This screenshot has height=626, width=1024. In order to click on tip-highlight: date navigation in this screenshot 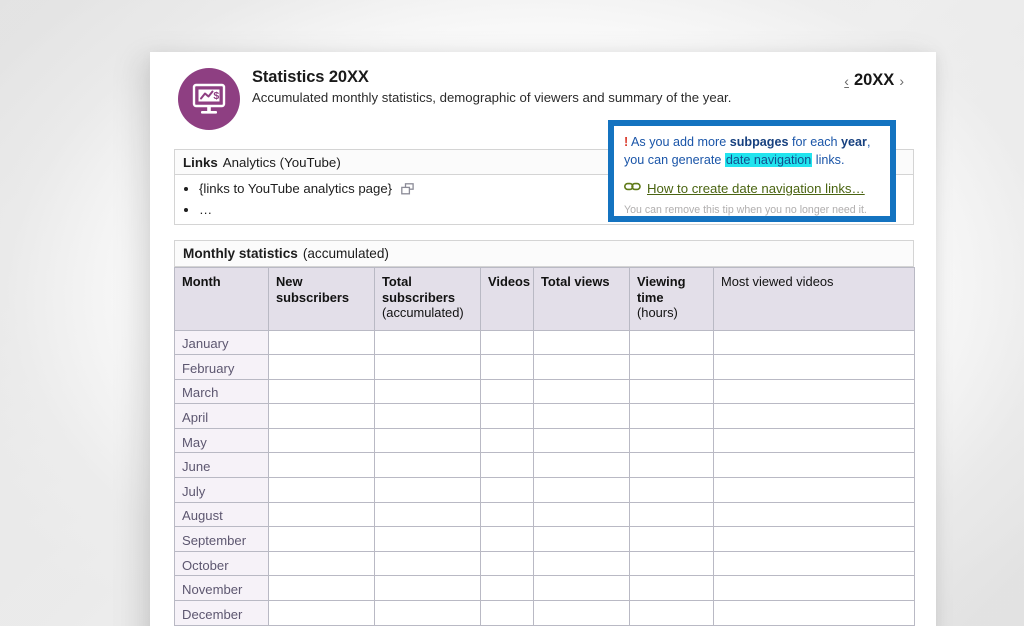, I will do `click(768, 159)`.